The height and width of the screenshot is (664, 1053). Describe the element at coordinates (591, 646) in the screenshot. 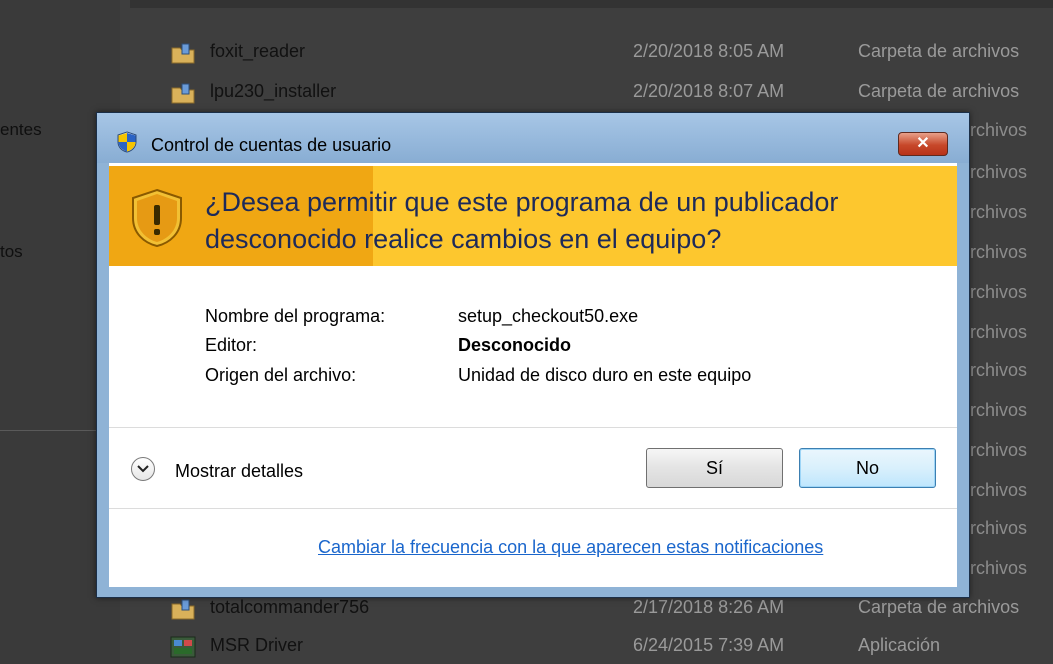

I see `file-row-msr-driver: MSR Driver 6/24/2015 7:39 AM Aplicación` at that location.